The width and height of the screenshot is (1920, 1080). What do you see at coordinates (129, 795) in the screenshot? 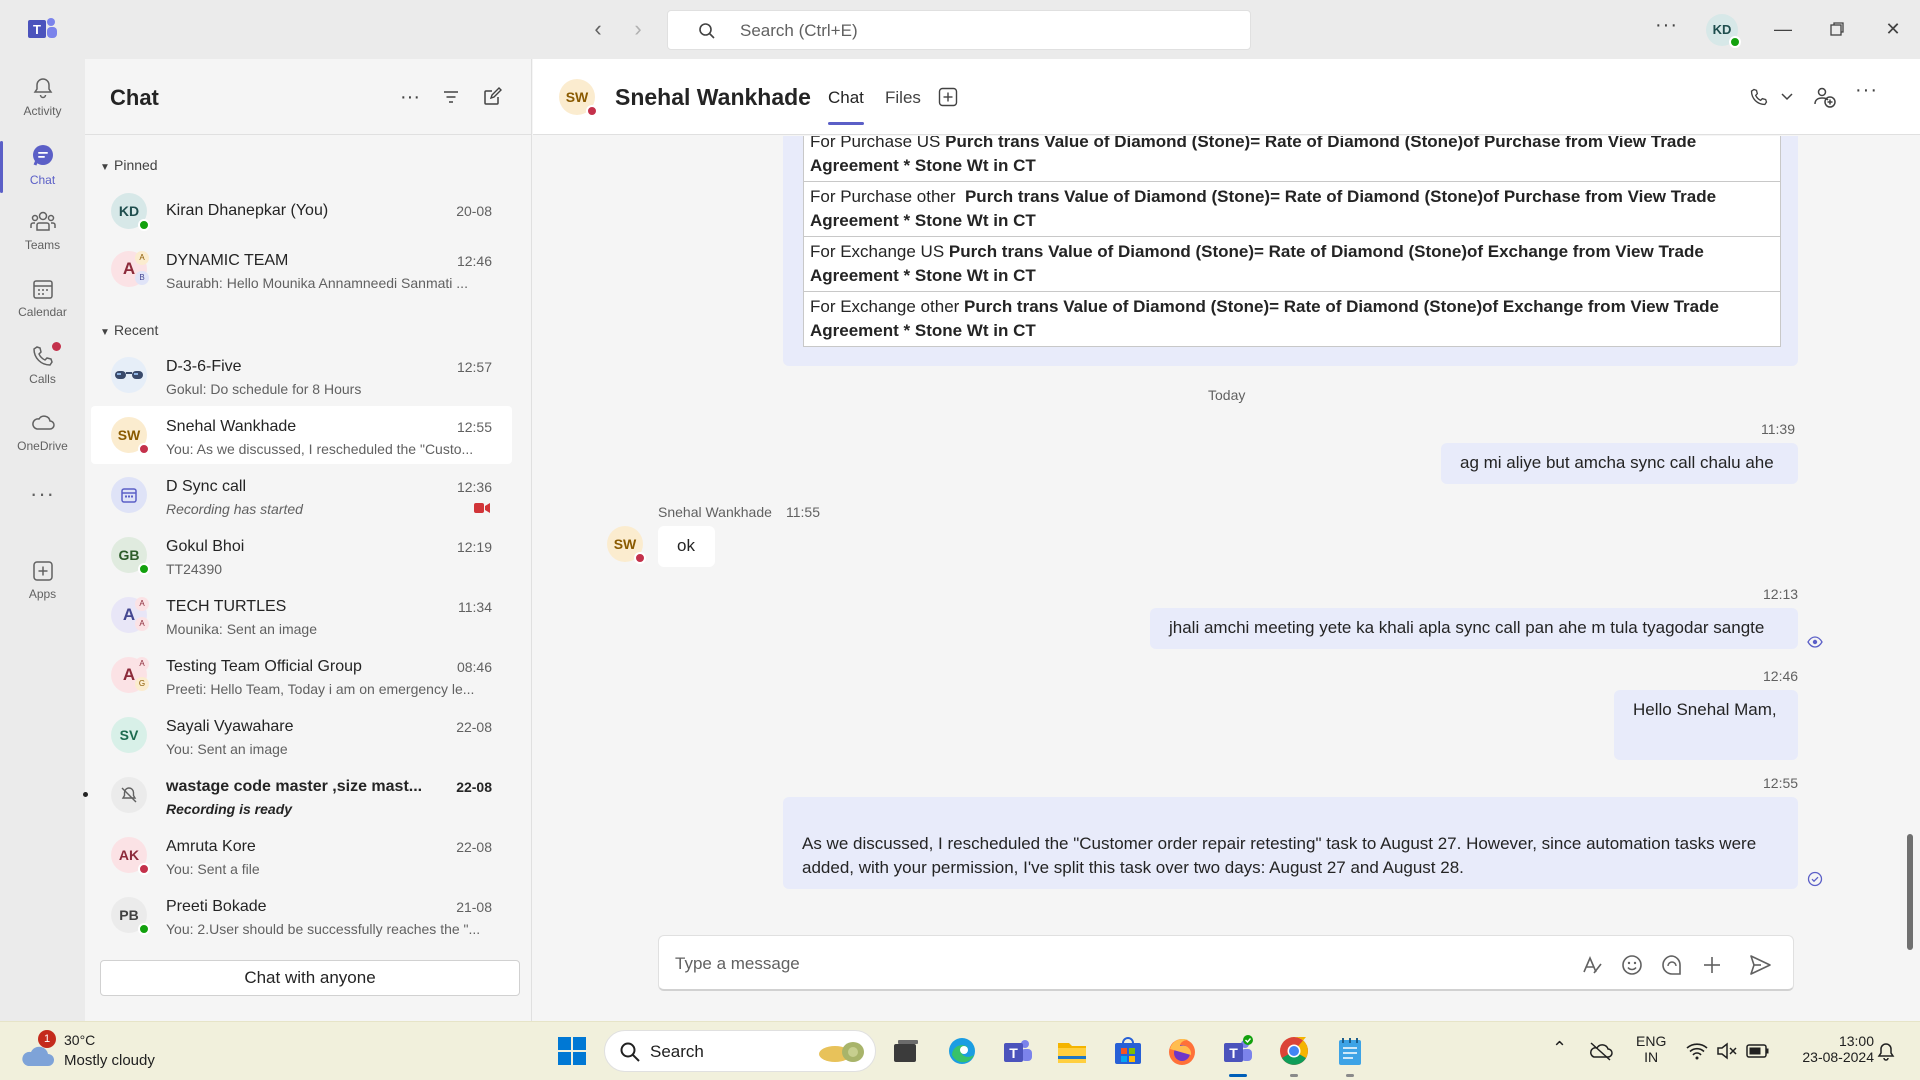
I see `avatar` at bounding box center [129, 795].